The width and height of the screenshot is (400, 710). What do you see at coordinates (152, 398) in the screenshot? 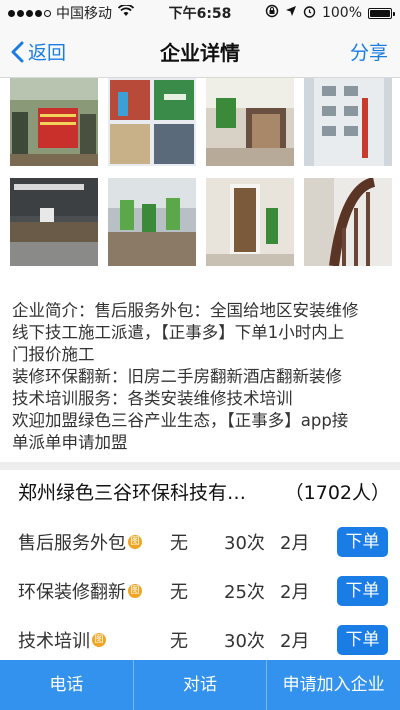
I see `intro-line: 技术培训服务：各类安装维修技术培训` at bounding box center [152, 398].